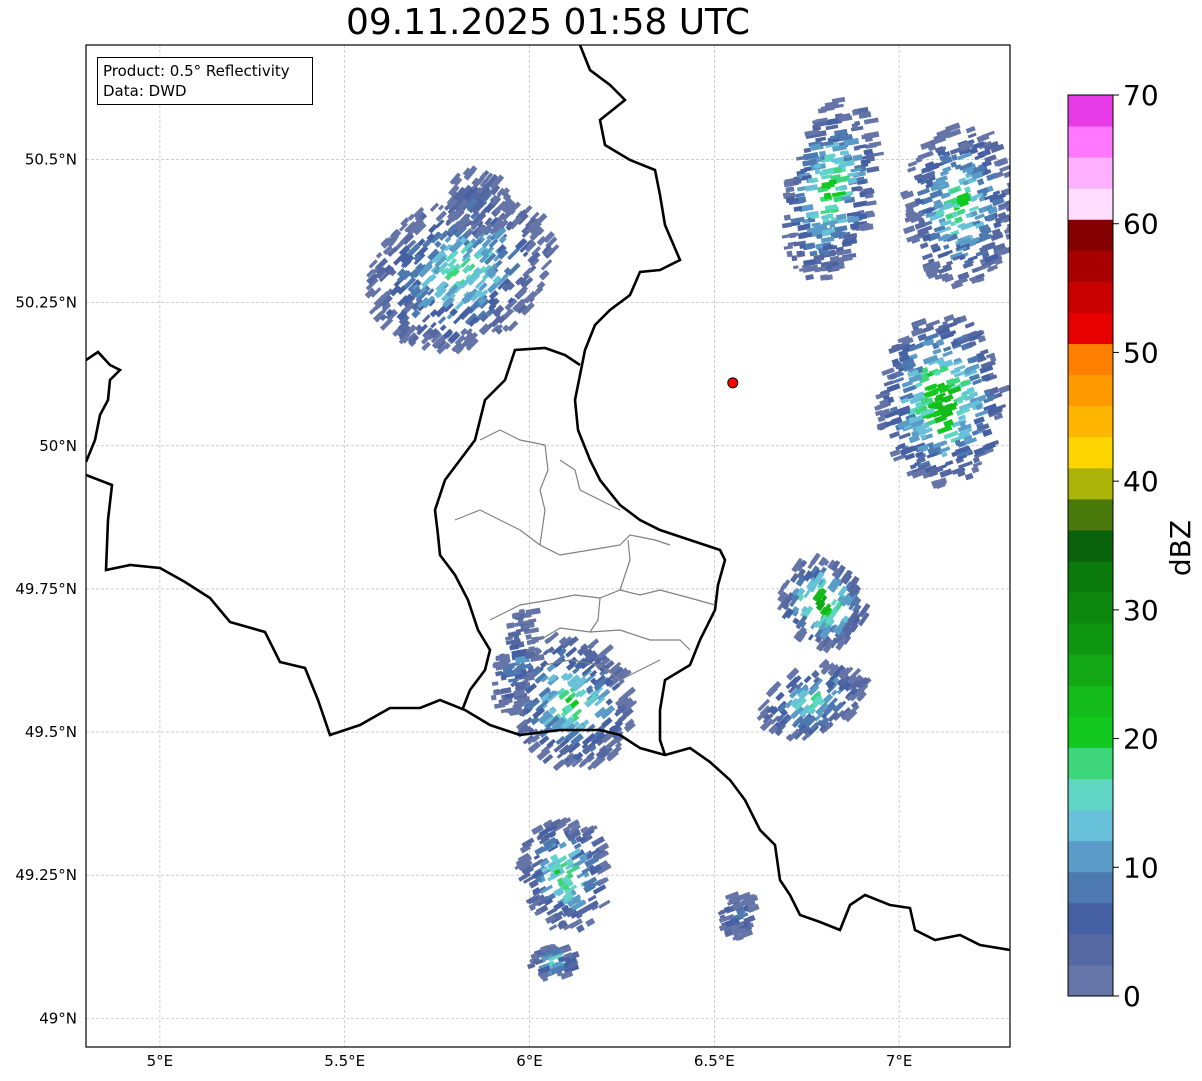 This screenshot has width=1202, height=1081. Describe the element at coordinates (58, 446) in the screenshot. I see `y-tick-label: 50°N` at that location.